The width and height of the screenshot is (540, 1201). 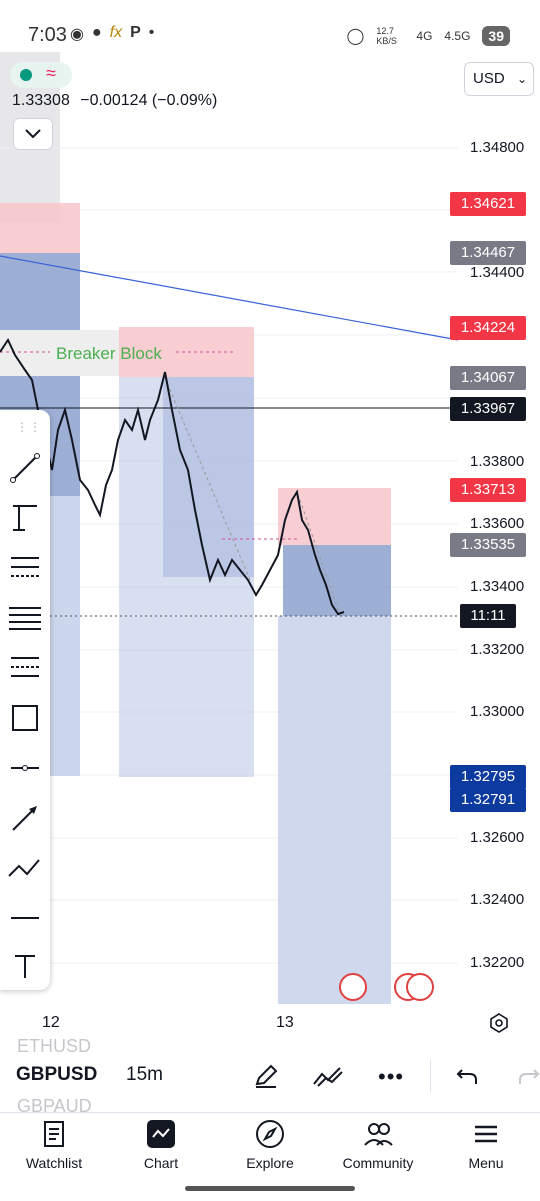 I want to click on message-icon: ◉, so click(x=77, y=34).